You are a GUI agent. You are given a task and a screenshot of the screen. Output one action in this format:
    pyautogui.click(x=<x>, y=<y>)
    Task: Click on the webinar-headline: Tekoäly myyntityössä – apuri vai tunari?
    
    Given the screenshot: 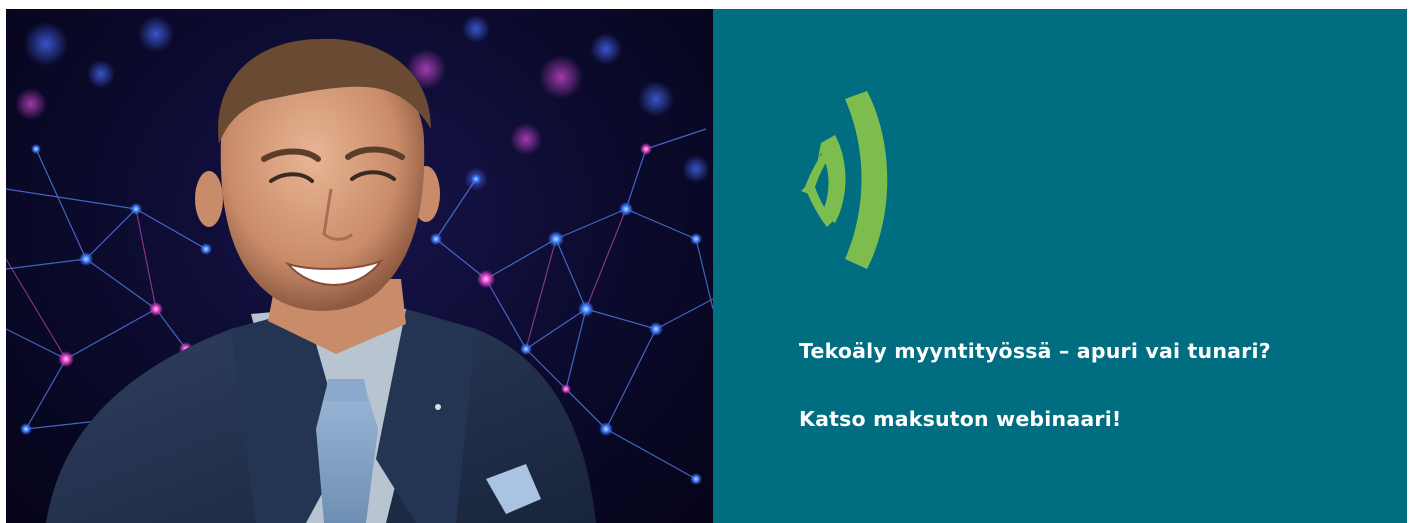 What is the action you would take?
    pyautogui.click(x=1035, y=351)
    